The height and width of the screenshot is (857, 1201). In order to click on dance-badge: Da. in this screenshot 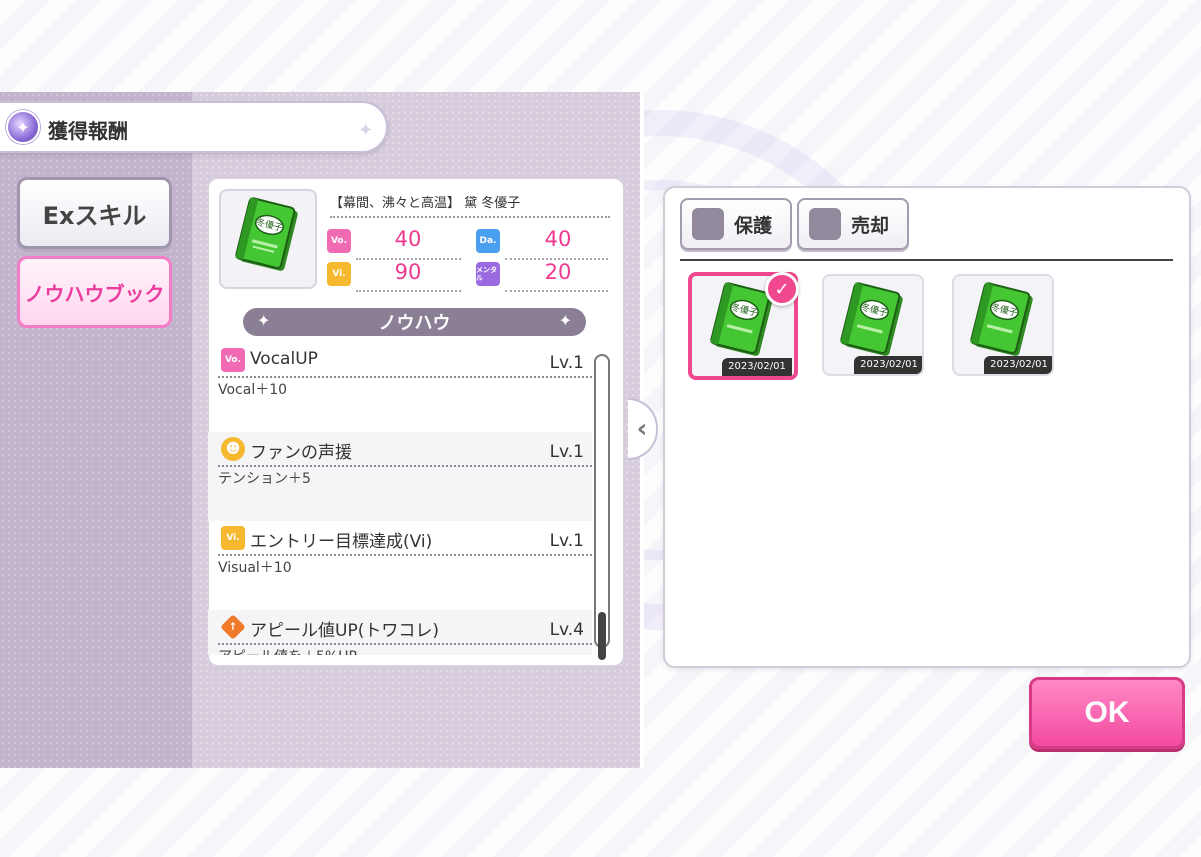, I will do `click(488, 241)`.